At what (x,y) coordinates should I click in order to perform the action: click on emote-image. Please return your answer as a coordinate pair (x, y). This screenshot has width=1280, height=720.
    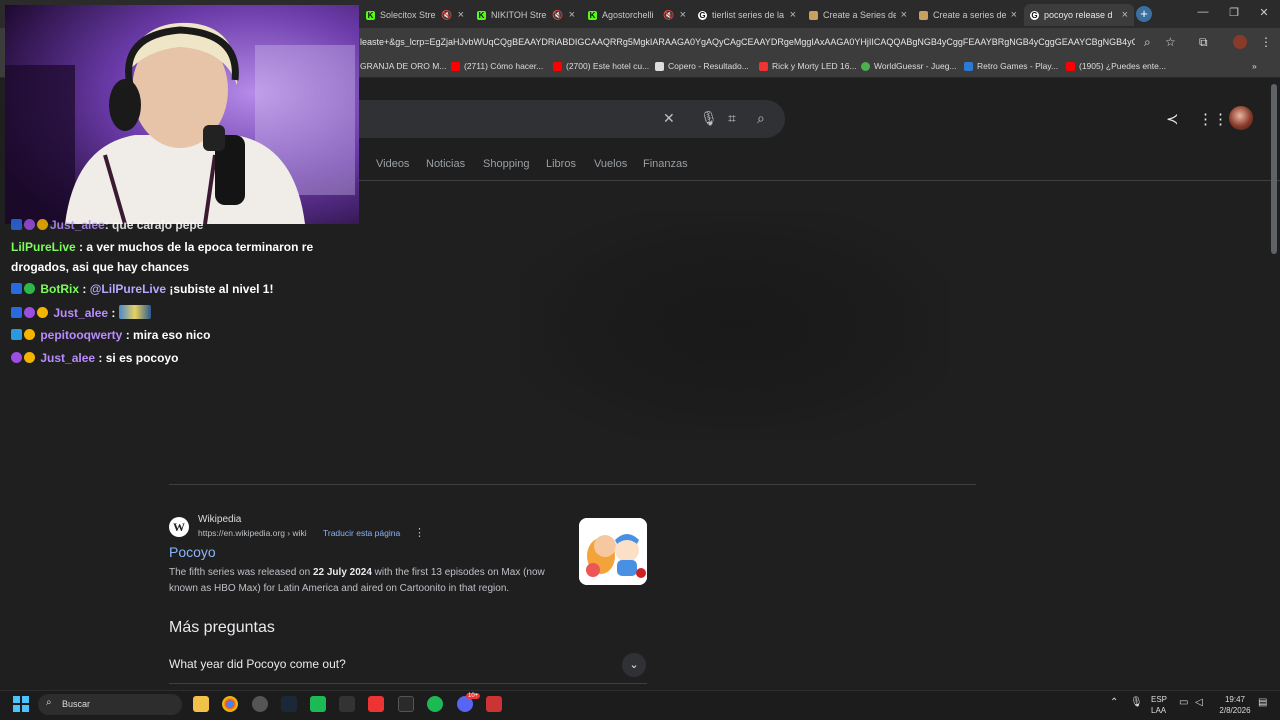
    Looking at the image, I should click on (134, 312).